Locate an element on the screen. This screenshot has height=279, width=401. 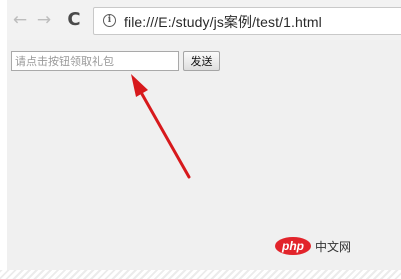
back-arrow-icon: ← is located at coordinates (20, 20).